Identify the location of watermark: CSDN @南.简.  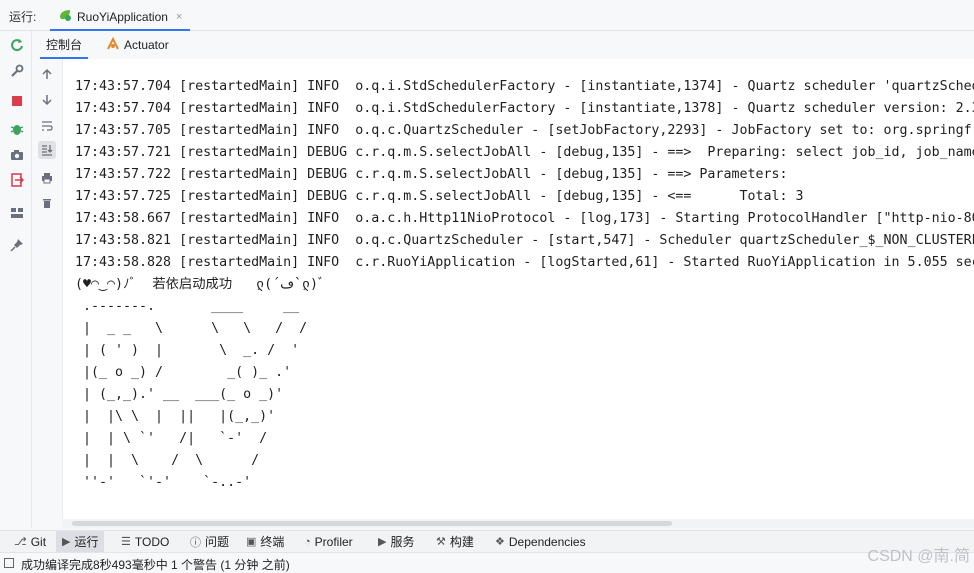
(918, 556).